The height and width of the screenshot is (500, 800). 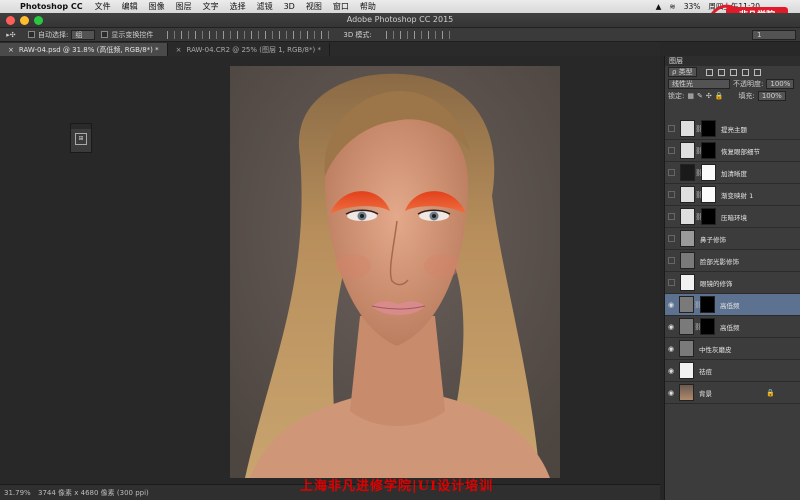 I want to click on distribute-left-icon, so click(x=297, y=34).